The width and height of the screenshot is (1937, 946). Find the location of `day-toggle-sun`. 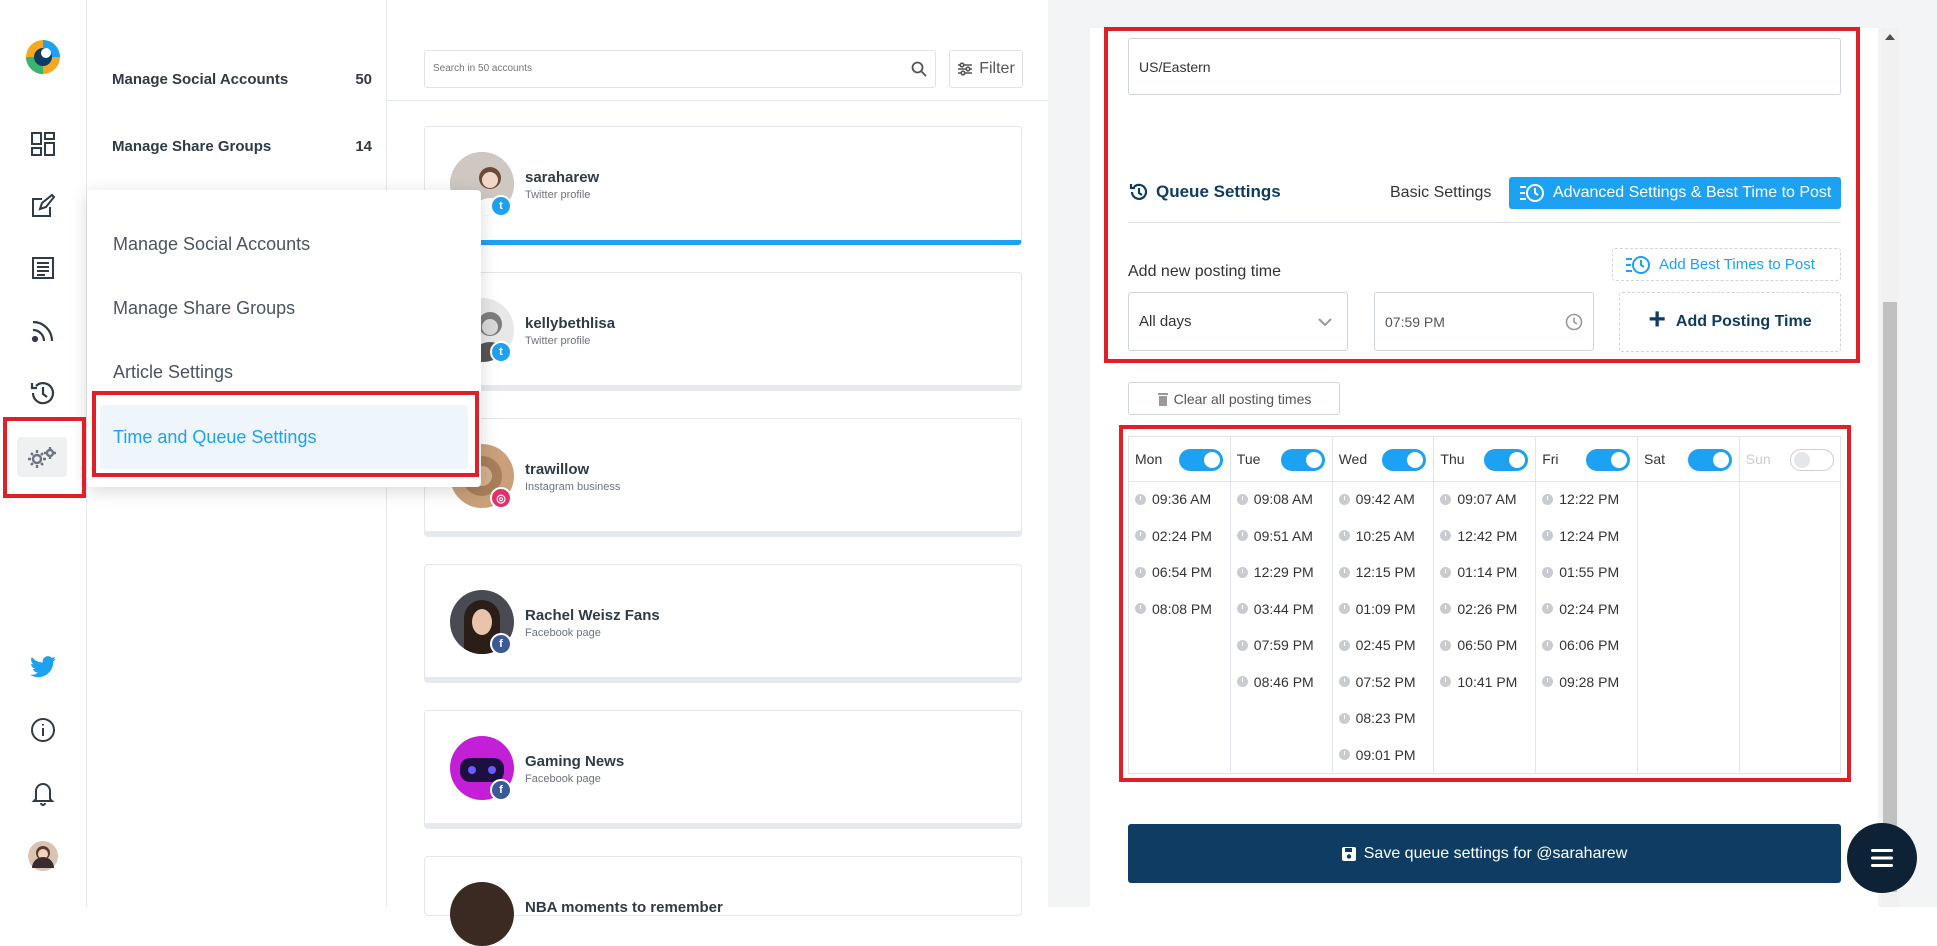

day-toggle-sun is located at coordinates (1811, 460).